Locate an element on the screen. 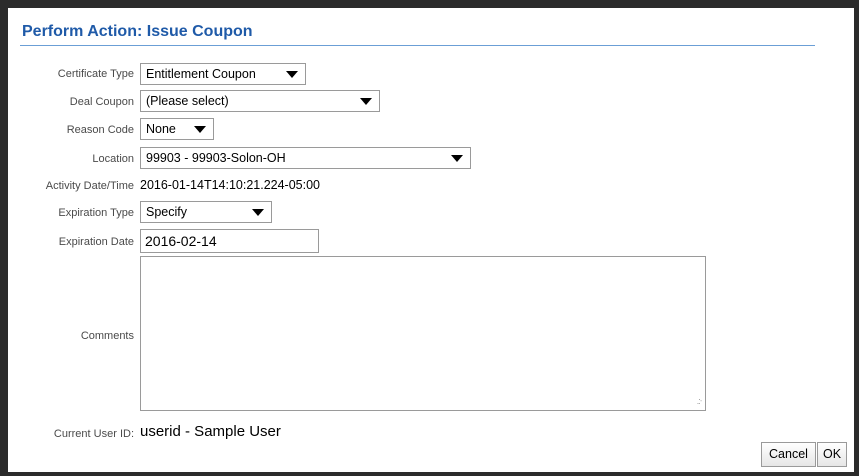  resize-grip-icon: .:ᐧ is located at coordinates (699, 401).